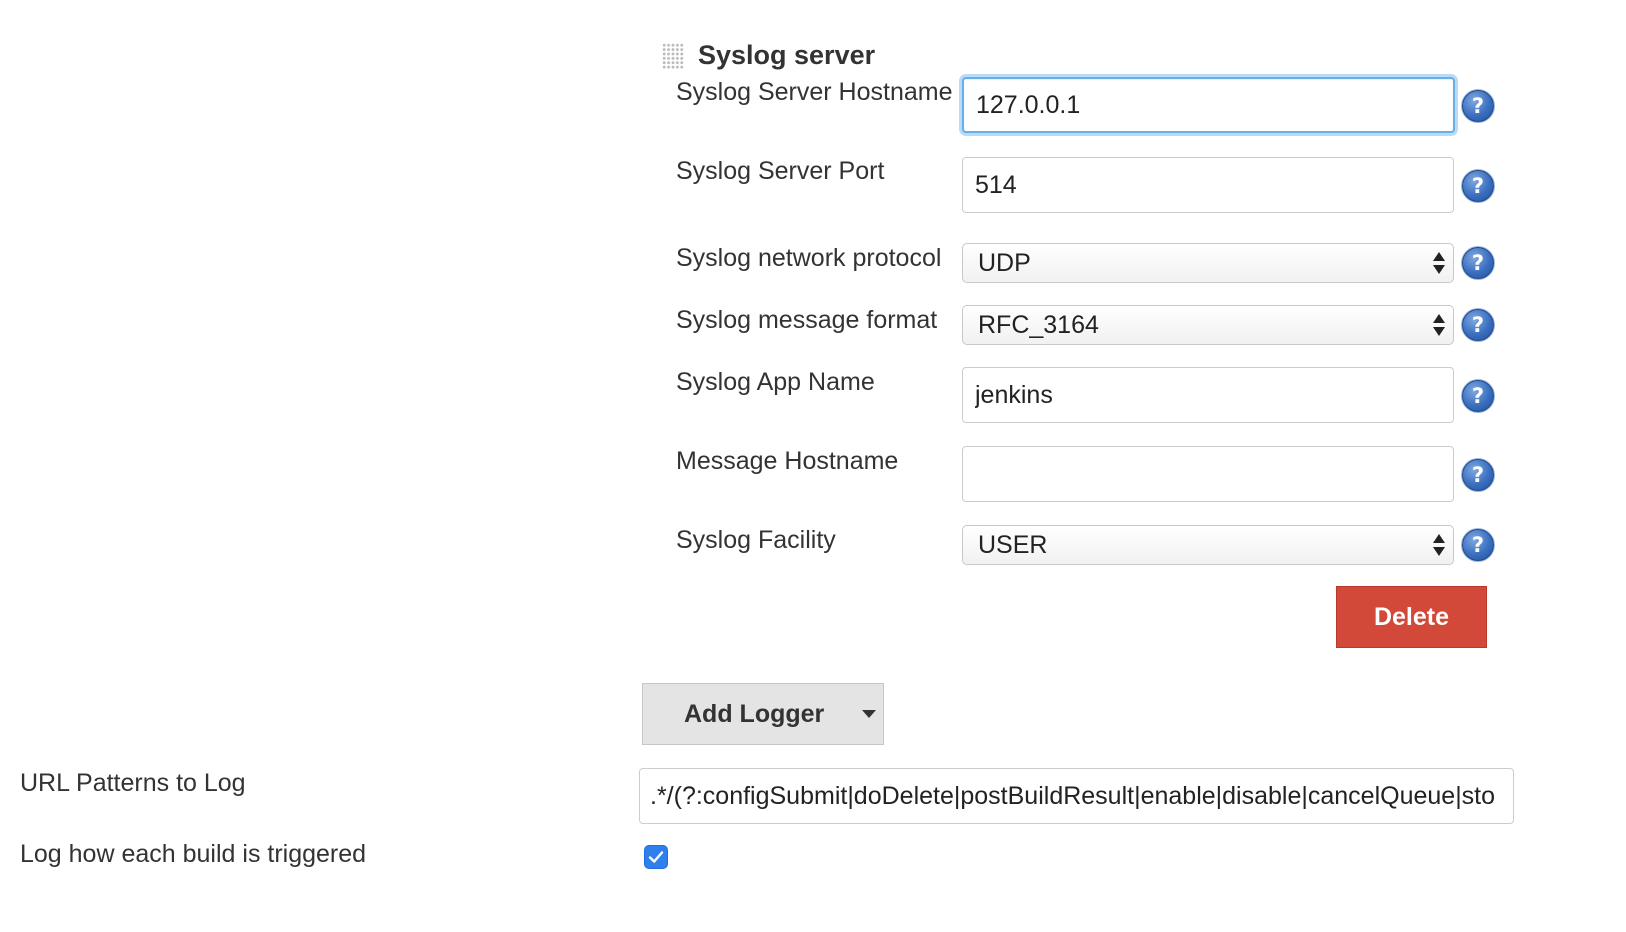 The height and width of the screenshot is (932, 1626). What do you see at coordinates (754, 713) in the screenshot?
I see `add-logger-label: Add Logger` at bounding box center [754, 713].